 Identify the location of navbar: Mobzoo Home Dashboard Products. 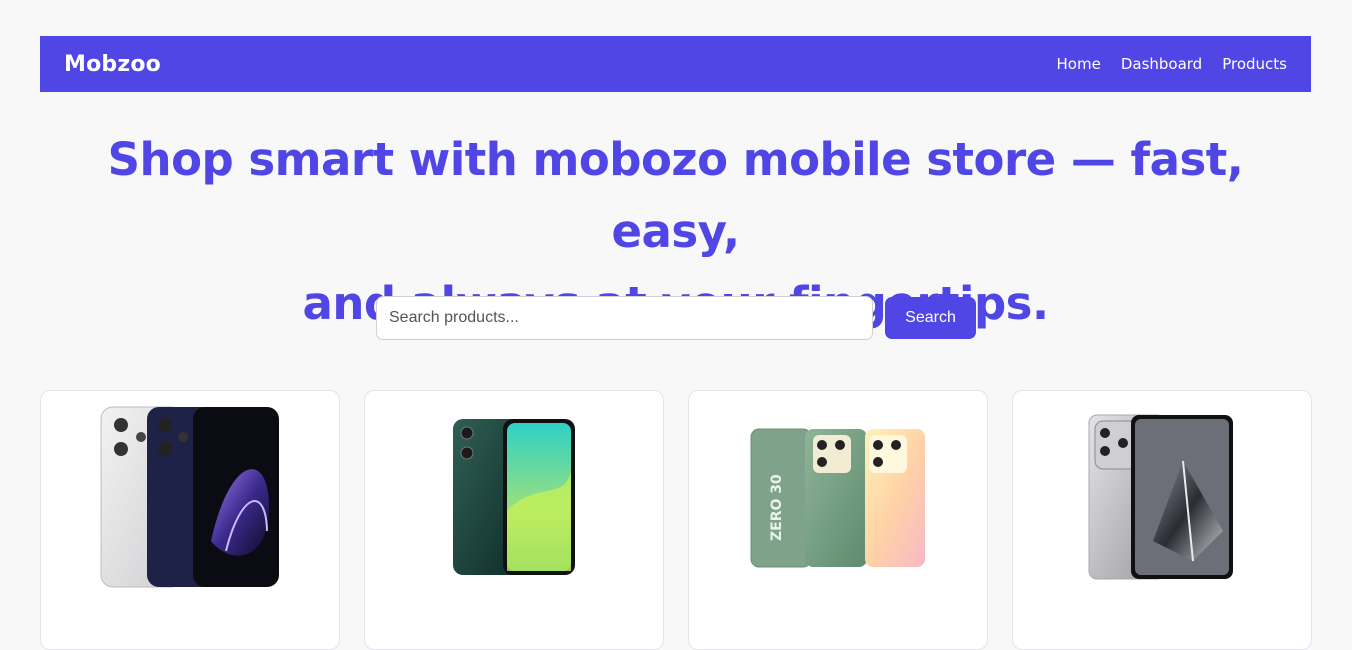
(675, 64).